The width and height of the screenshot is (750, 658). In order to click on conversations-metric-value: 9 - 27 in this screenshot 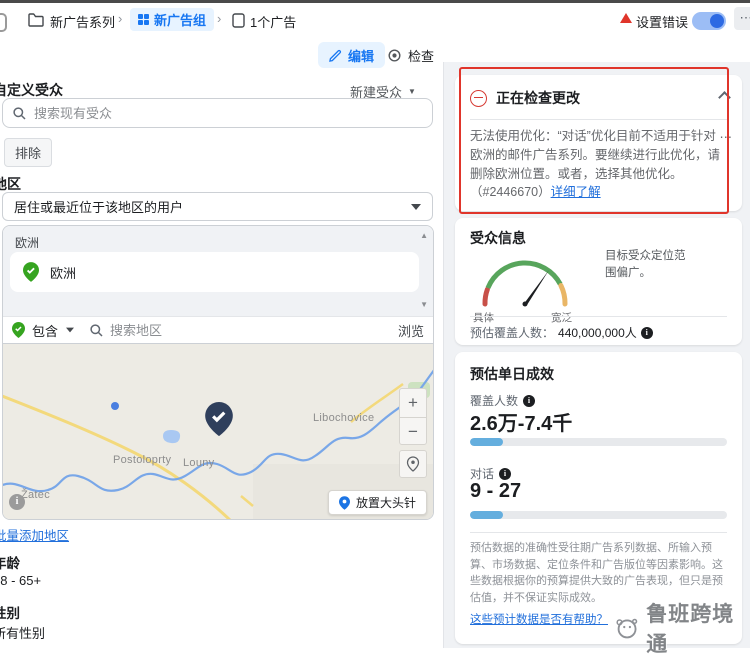, I will do `click(496, 491)`.